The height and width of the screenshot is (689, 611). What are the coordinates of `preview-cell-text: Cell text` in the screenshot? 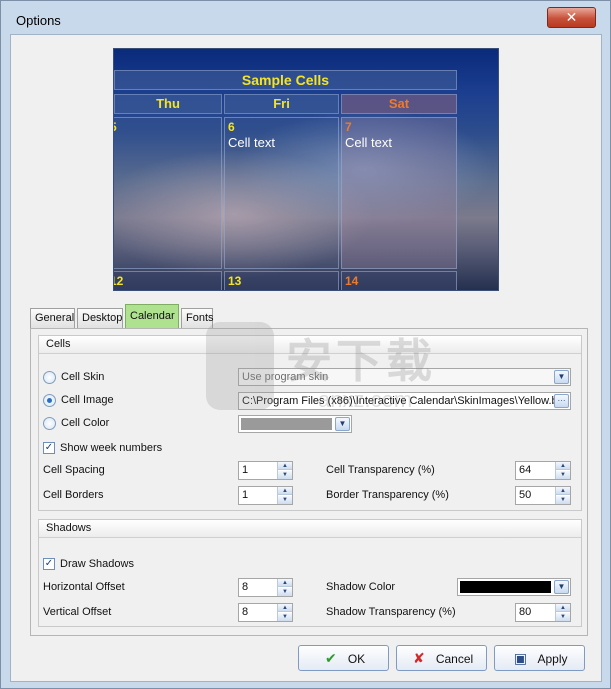 It's located at (368, 142).